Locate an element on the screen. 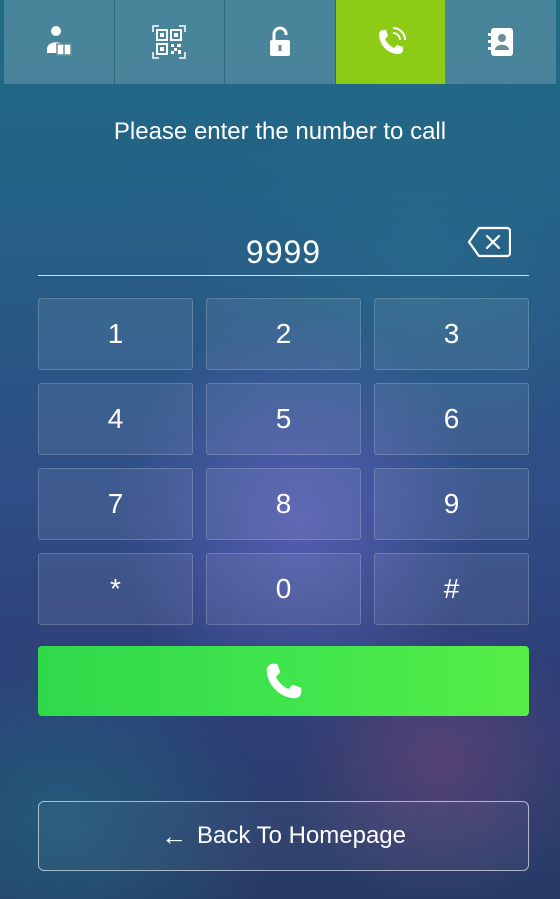  unlock-icon is located at coordinates (279, 41).